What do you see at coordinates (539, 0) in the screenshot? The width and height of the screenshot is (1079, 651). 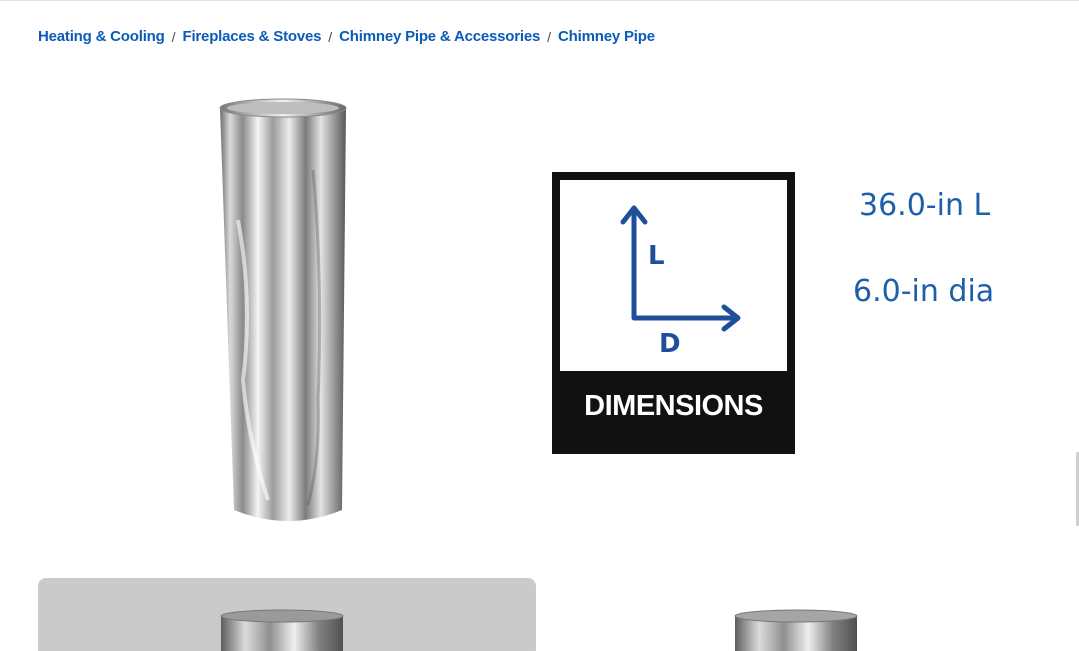 I see `header-divider` at bounding box center [539, 0].